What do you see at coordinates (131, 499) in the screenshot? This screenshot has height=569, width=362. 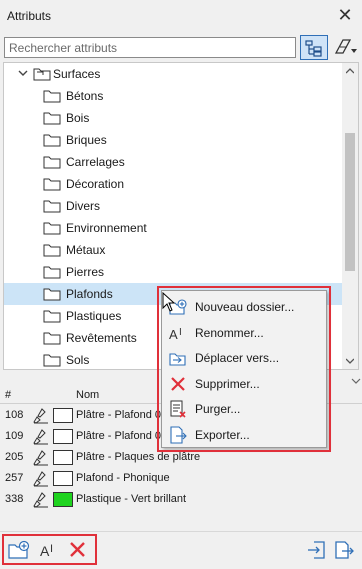 I see `row-name: Plastique - Vert brillant` at bounding box center [131, 499].